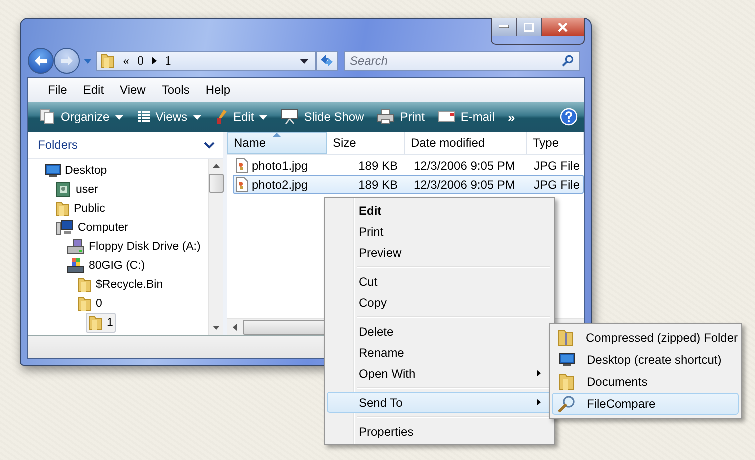 The width and height of the screenshot is (755, 460). I want to click on column-header: Date modified, so click(466, 143).